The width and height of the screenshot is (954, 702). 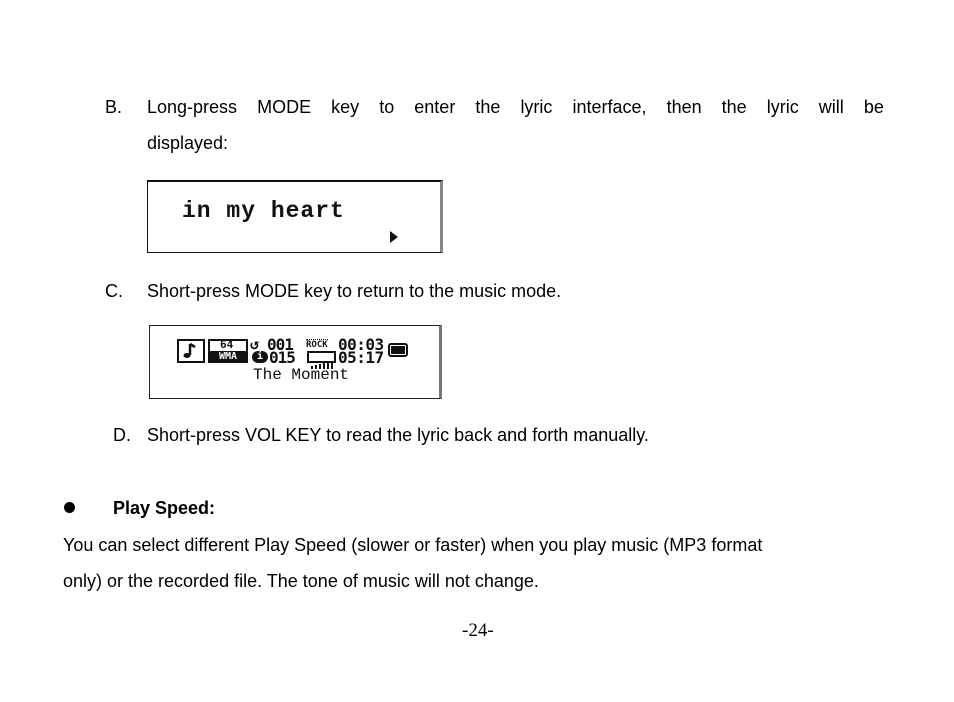 I want to click on total-tracks: 015, so click(x=282, y=357).